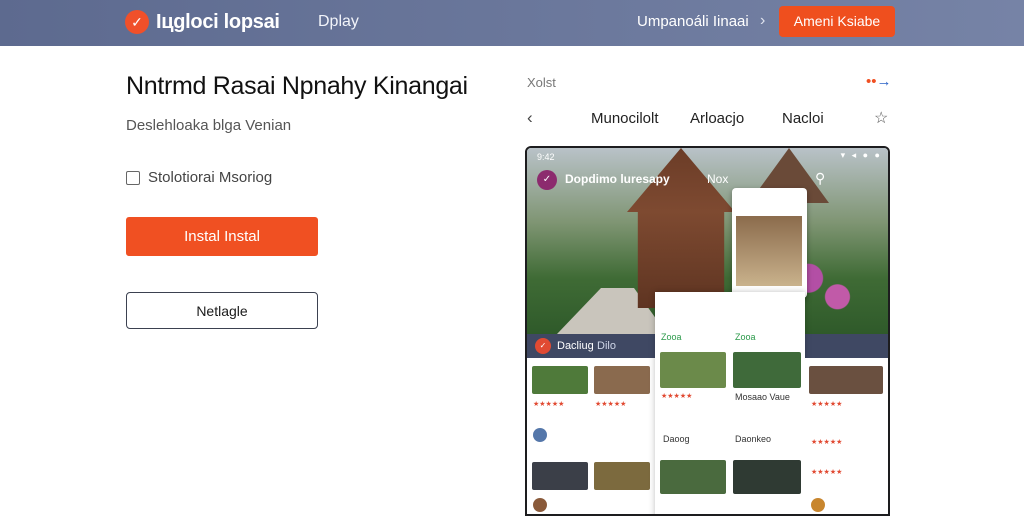 Image resolution: width=1024 pixels, height=516 pixels. I want to click on nav-link-display: Dplay, so click(338, 22).